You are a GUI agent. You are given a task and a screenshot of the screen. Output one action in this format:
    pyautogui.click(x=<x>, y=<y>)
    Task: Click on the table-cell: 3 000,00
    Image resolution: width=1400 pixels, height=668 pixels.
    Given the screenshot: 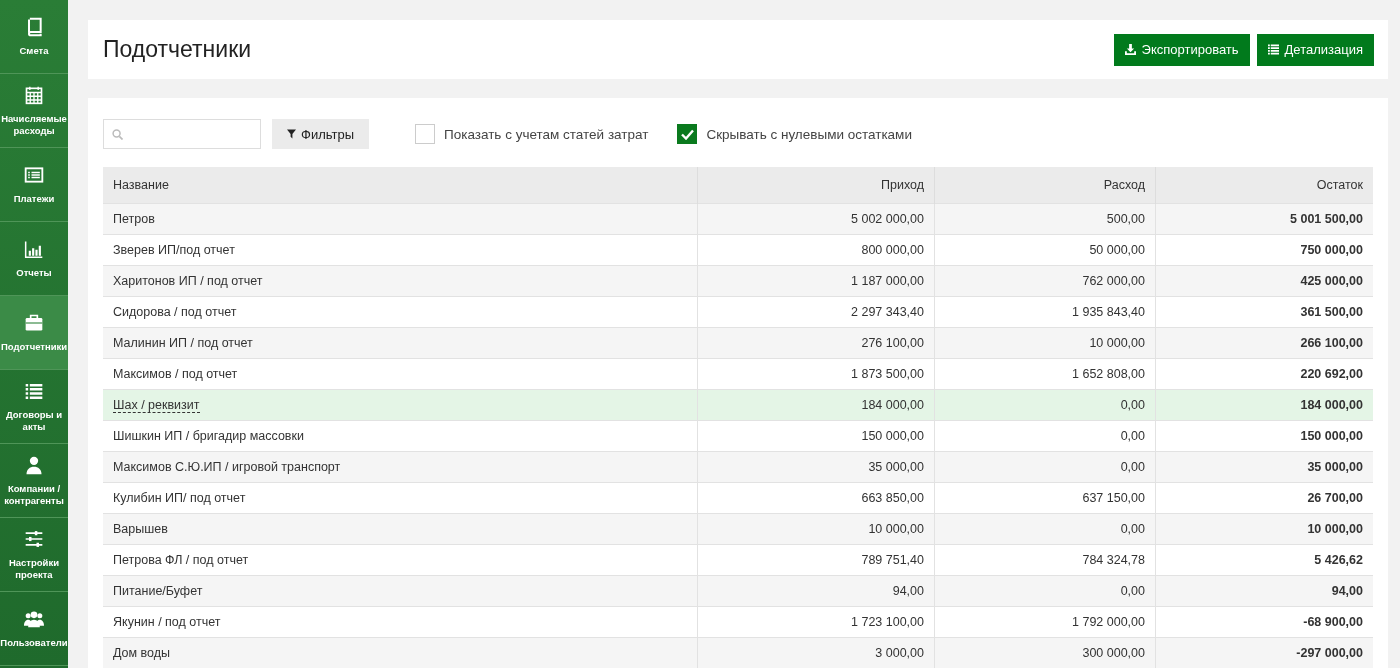 What is the action you would take?
    pyautogui.click(x=816, y=652)
    